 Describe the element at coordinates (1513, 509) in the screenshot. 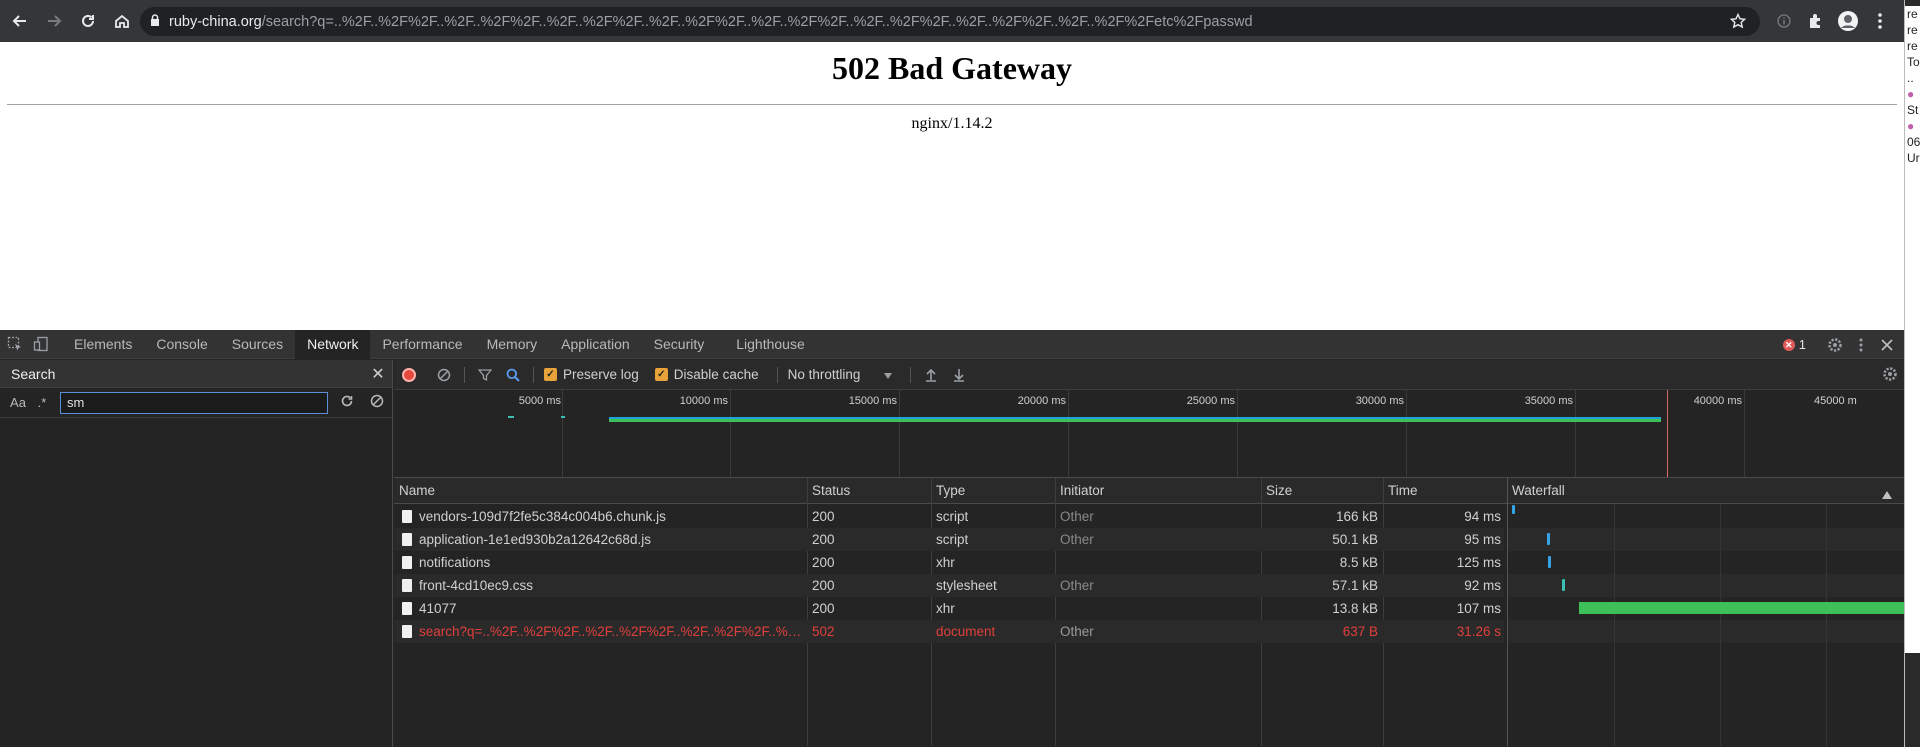

I see `waterfall-timing-bar` at that location.